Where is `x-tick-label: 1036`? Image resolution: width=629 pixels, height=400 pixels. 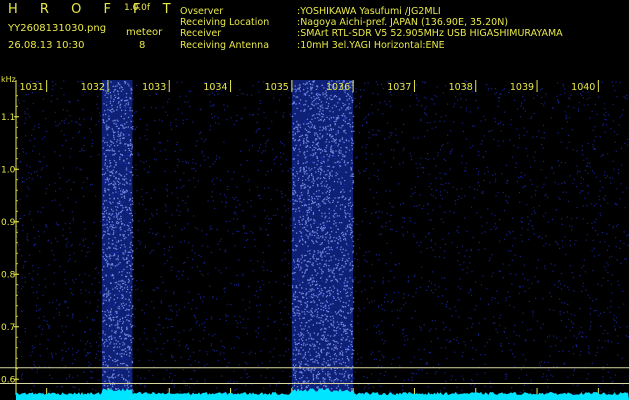
x-tick-label: 1036 is located at coordinates (338, 87).